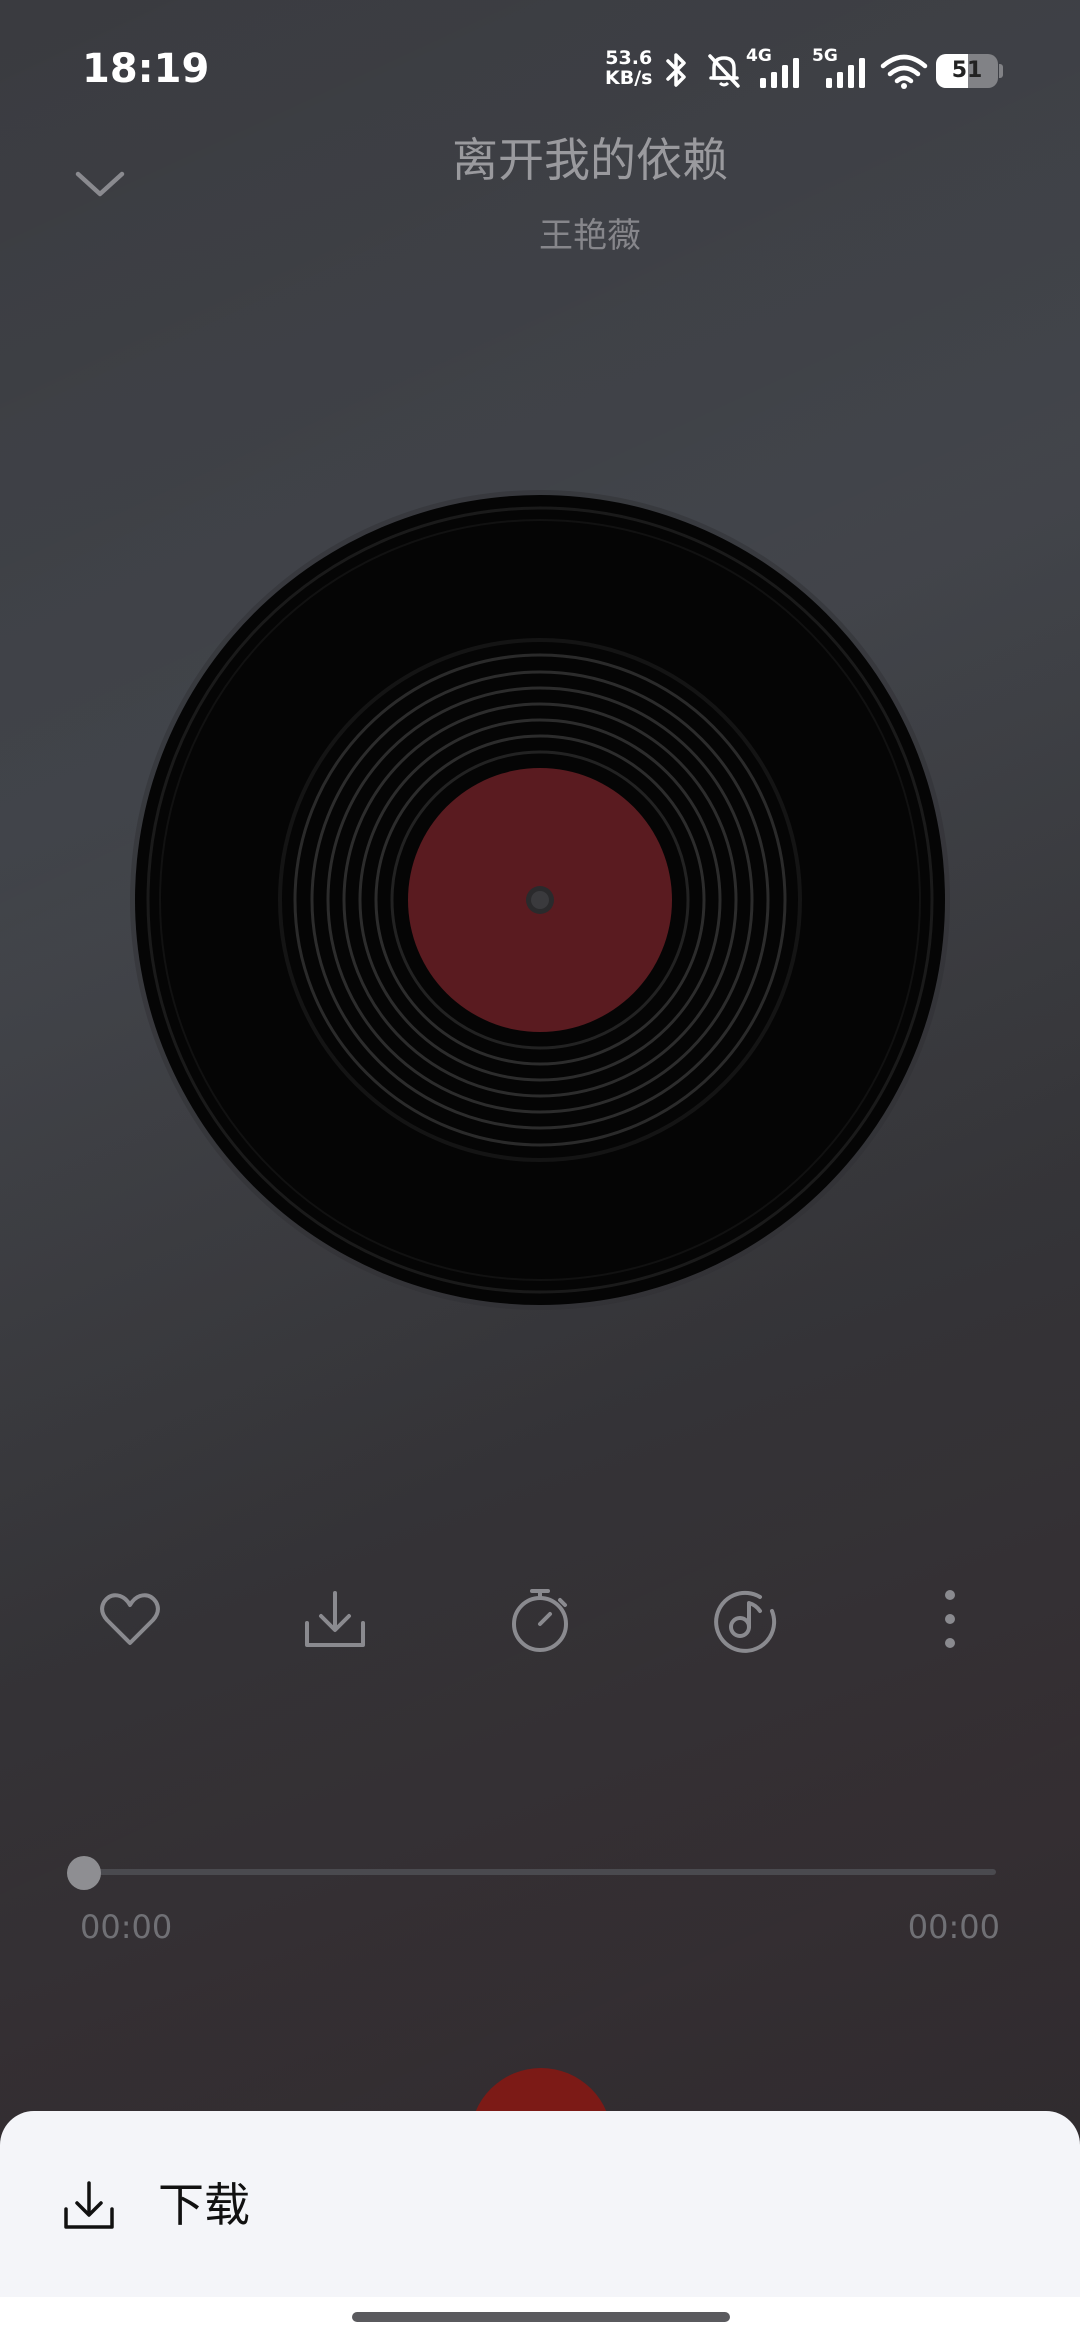 This screenshot has height=2339, width=1080. I want to click on more-vertical-icon, so click(950, 1620).